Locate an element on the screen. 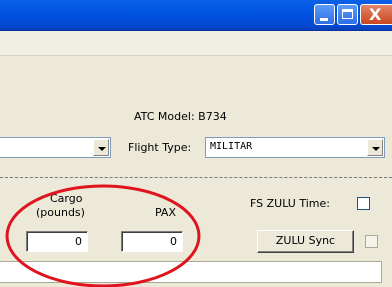 Image resolution: width=392 pixels, height=287 pixels. fs-zulu-time-label: FS ZULU Time: is located at coordinates (290, 203).